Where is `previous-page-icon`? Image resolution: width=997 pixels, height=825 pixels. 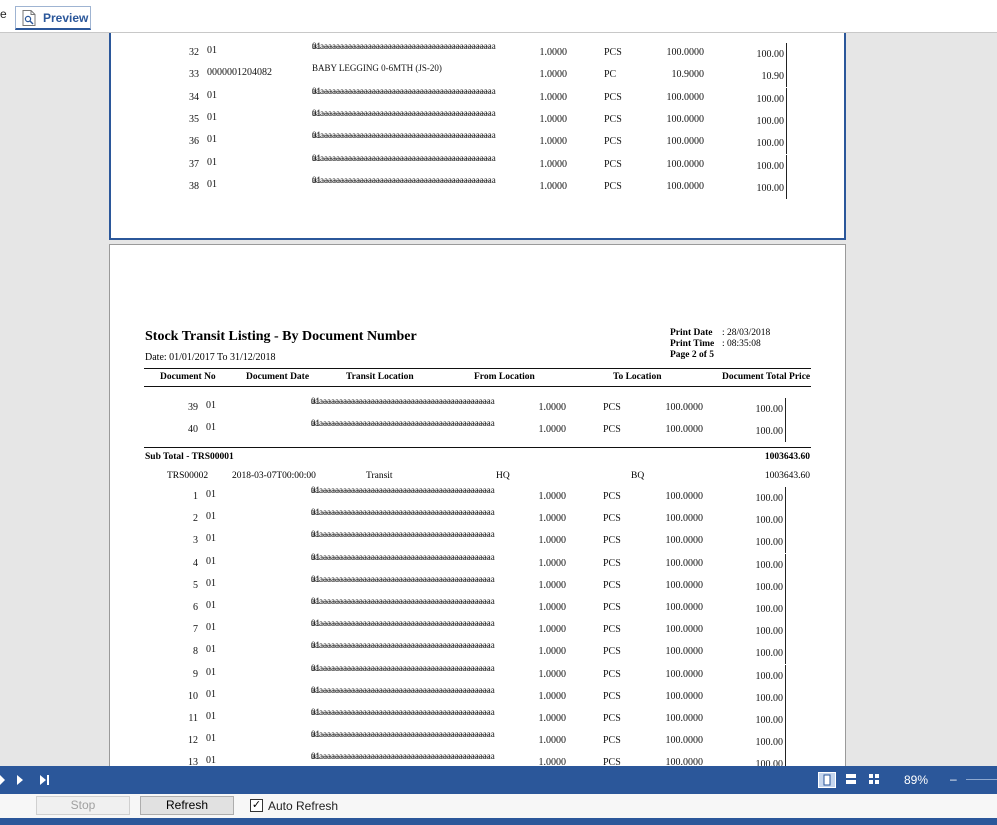 previous-page-icon is located at coordinates (3, 780).